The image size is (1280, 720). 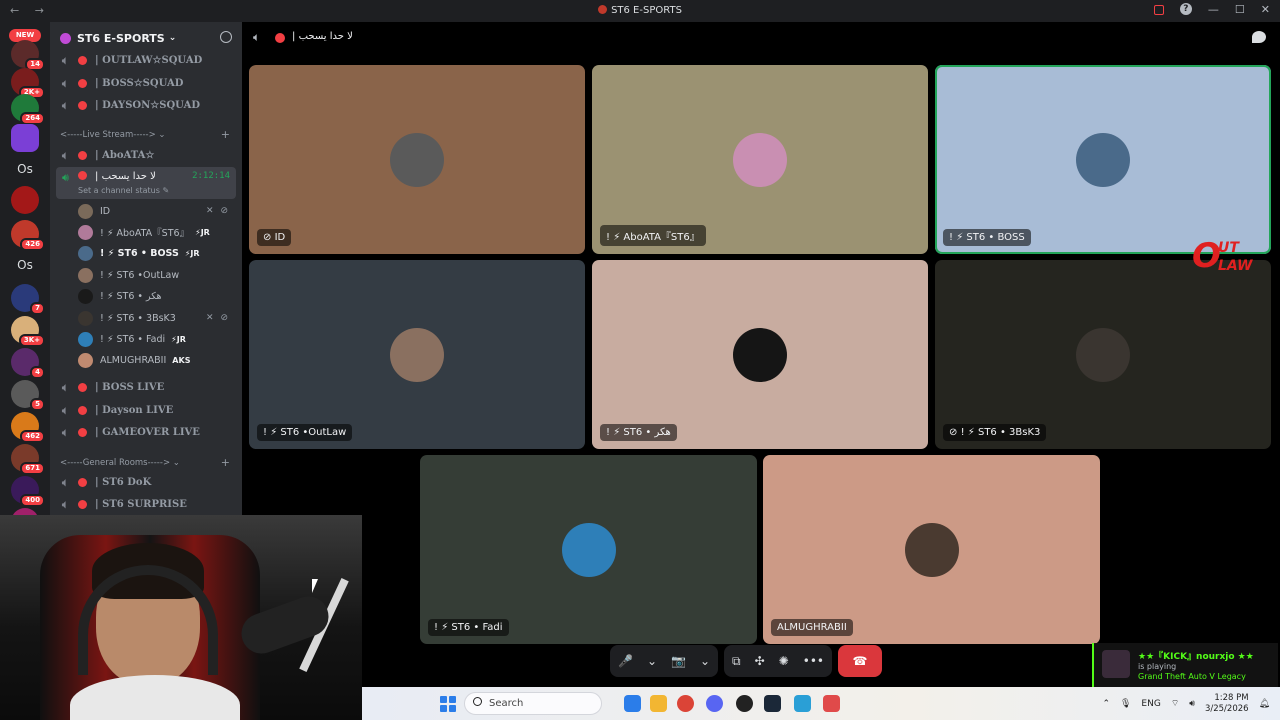 I want to click on server-icon: 14, so click(x=28, y=55).